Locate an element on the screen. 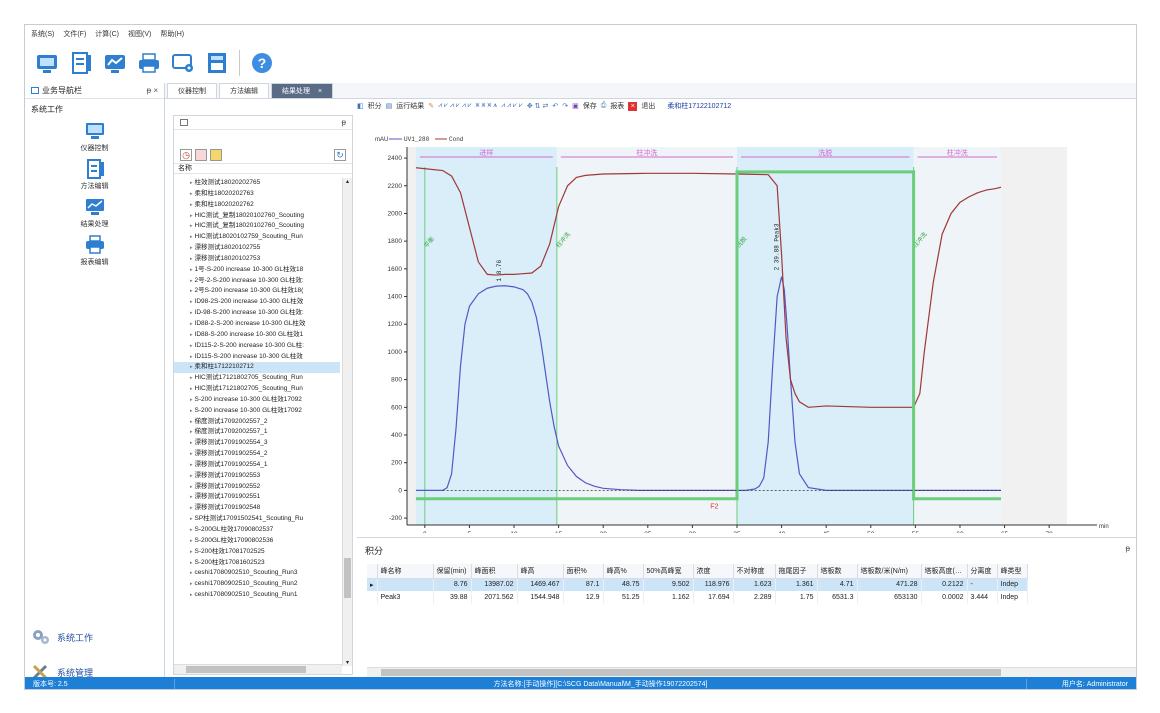 The image size is (1160, 713). redo-icon: ↷ is located at coordinates (565, 106).